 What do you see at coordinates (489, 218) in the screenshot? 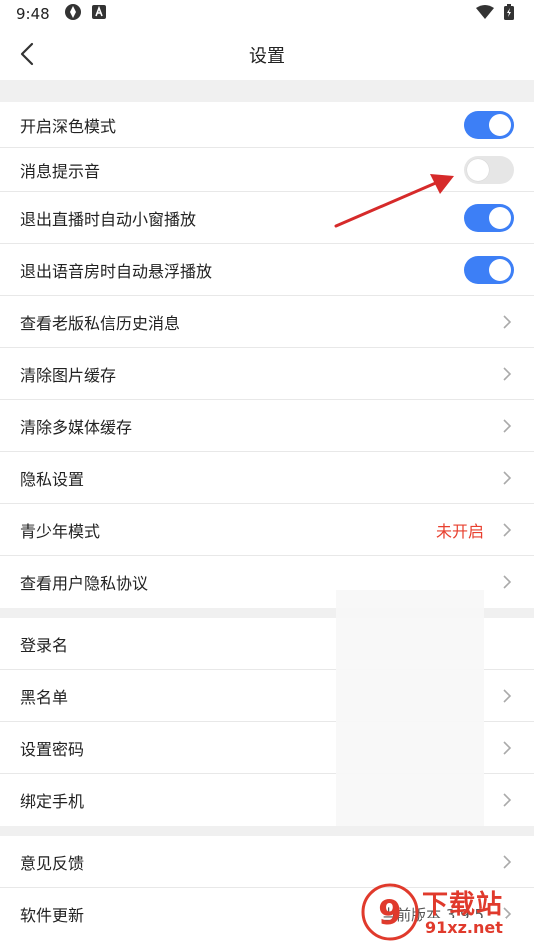
I see `live-mini-window-toggle` at bounding box center [489, 218].